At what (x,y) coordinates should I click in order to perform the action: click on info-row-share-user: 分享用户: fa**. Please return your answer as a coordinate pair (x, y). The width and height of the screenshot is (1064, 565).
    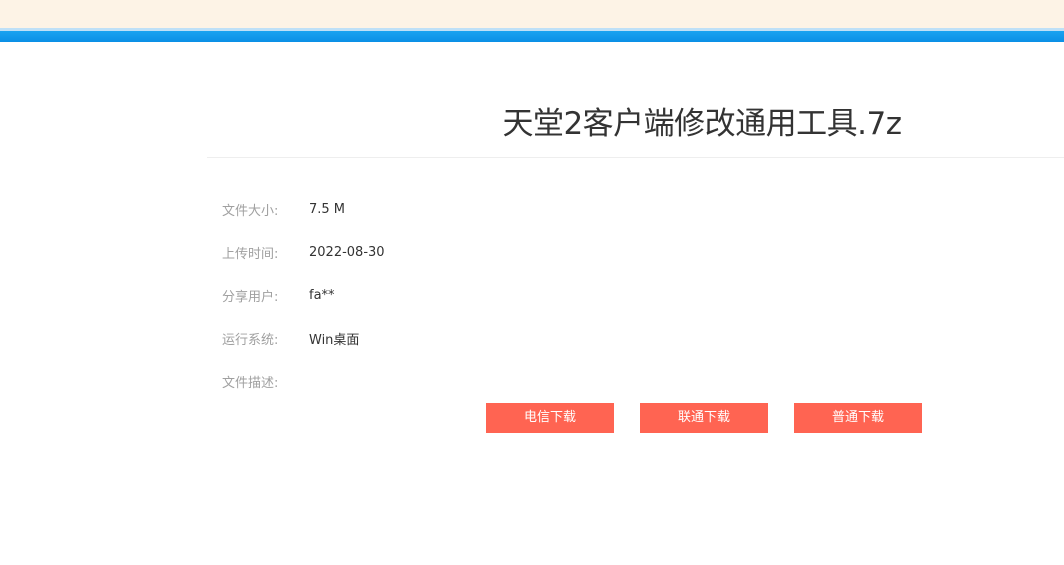
    Looking at the image, I should click on (278, 295).